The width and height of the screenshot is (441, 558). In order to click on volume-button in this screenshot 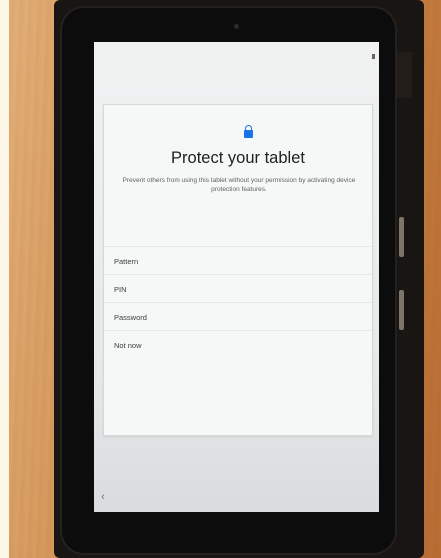, I will do `click(401, 237)`.